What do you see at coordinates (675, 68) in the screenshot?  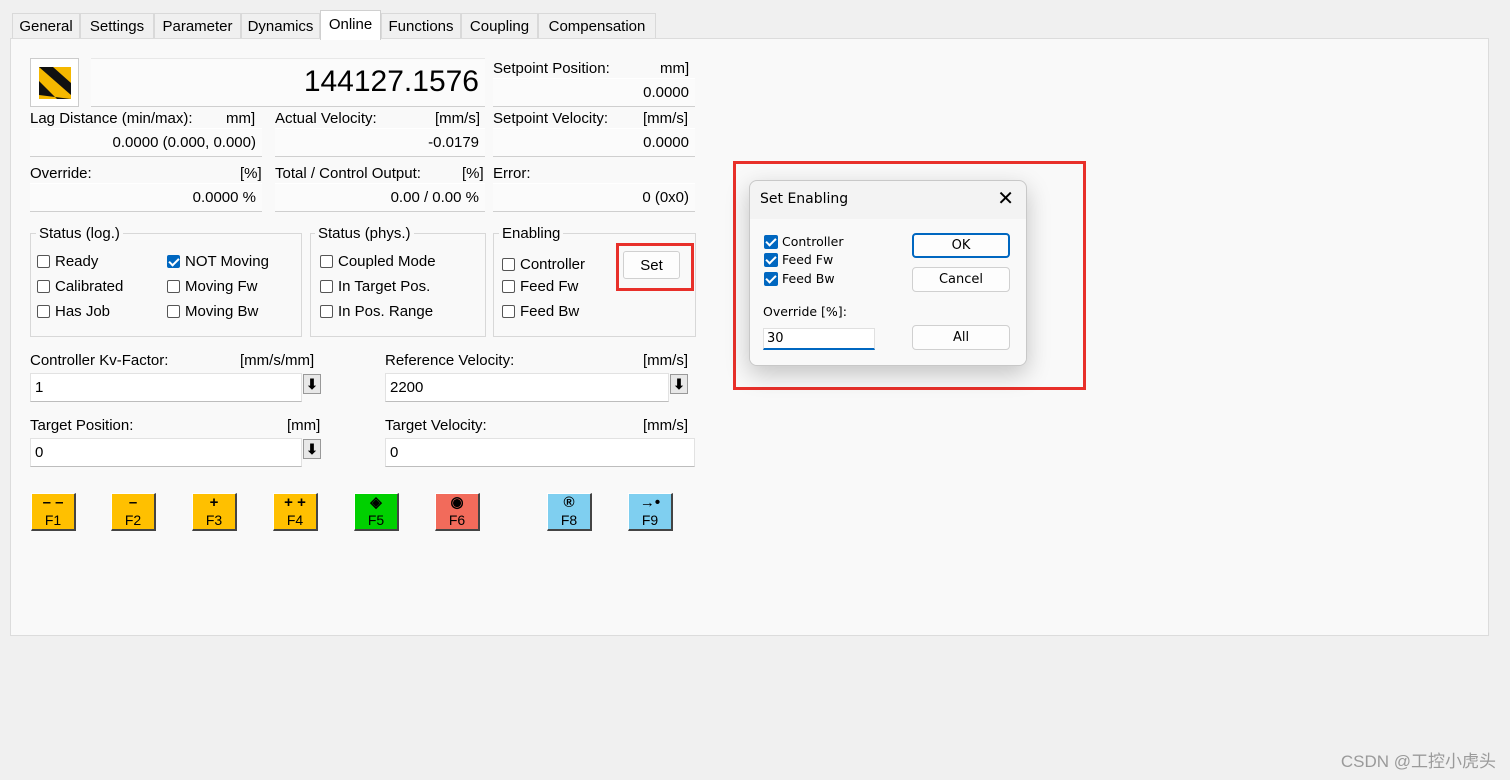 I see `setpoint-position-unit: mm]` at bounding box center [675, 68].